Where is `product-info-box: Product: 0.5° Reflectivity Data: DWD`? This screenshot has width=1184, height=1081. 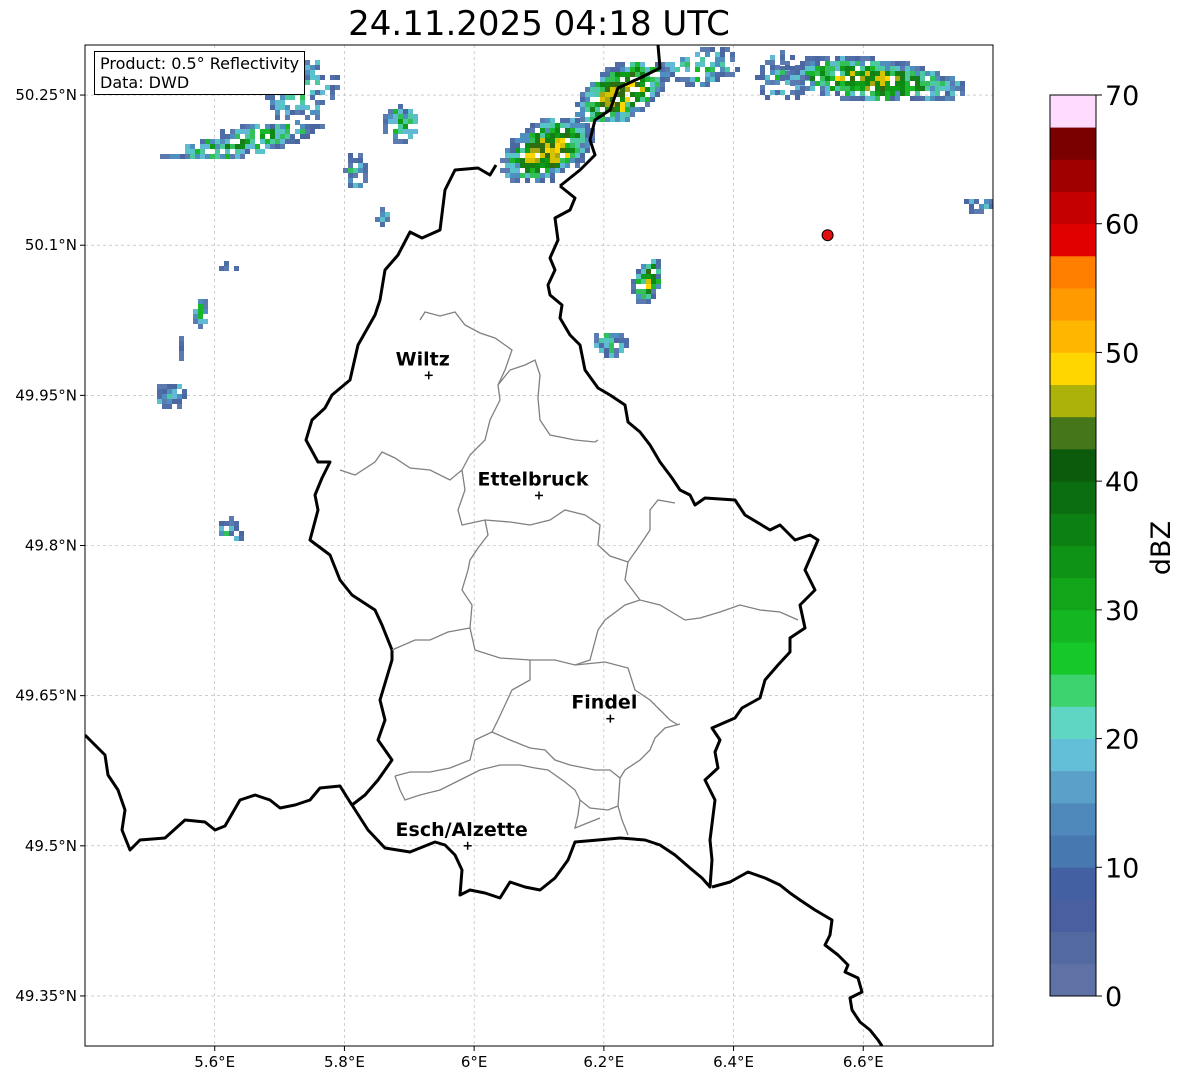 product-info-box: Product: 0.5° Reflectivity Data: DWD is located at coordinates (200, 73).